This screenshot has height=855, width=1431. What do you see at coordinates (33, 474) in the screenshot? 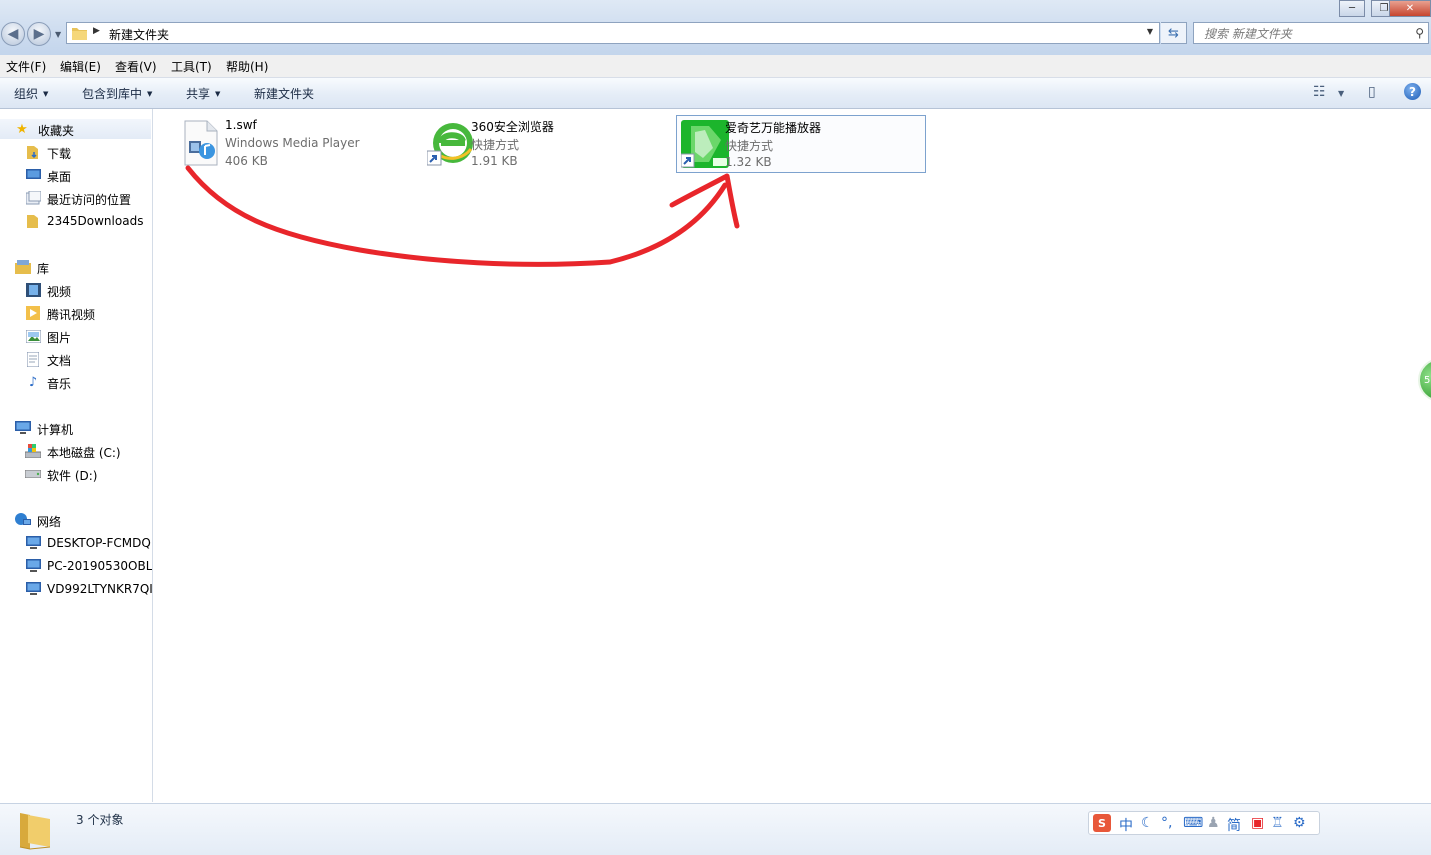
I see `drive-icon` at bounding box center [33, 474].